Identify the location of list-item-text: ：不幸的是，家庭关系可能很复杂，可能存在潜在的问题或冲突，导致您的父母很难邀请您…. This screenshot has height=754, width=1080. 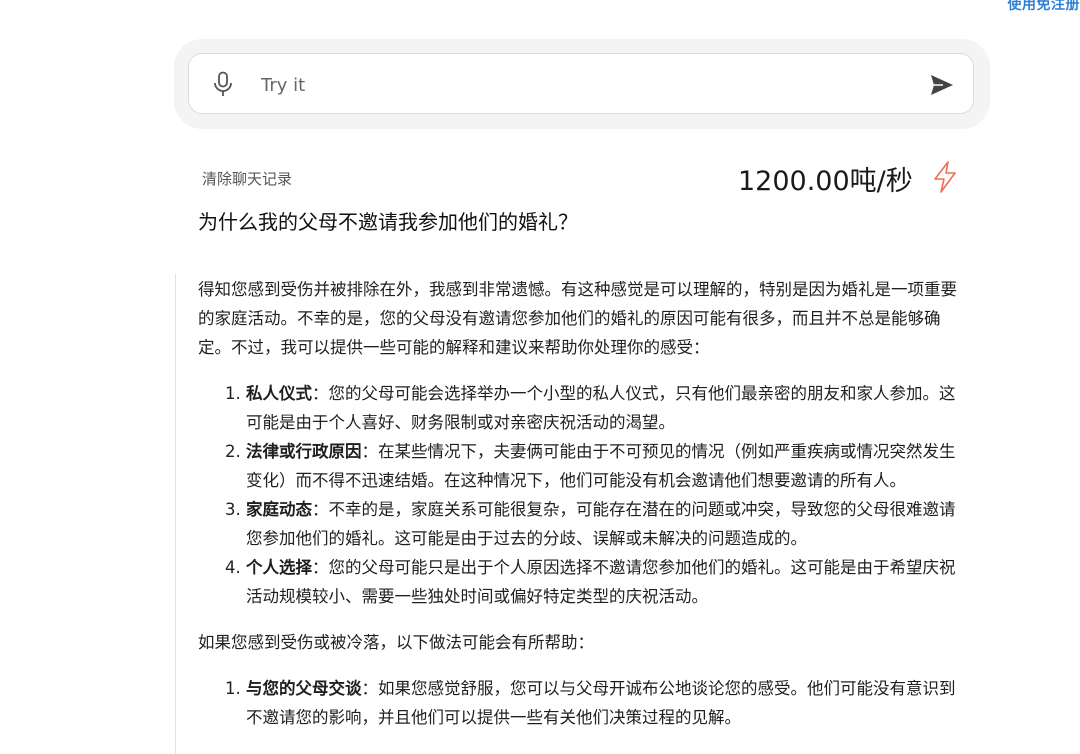
(601, 524).